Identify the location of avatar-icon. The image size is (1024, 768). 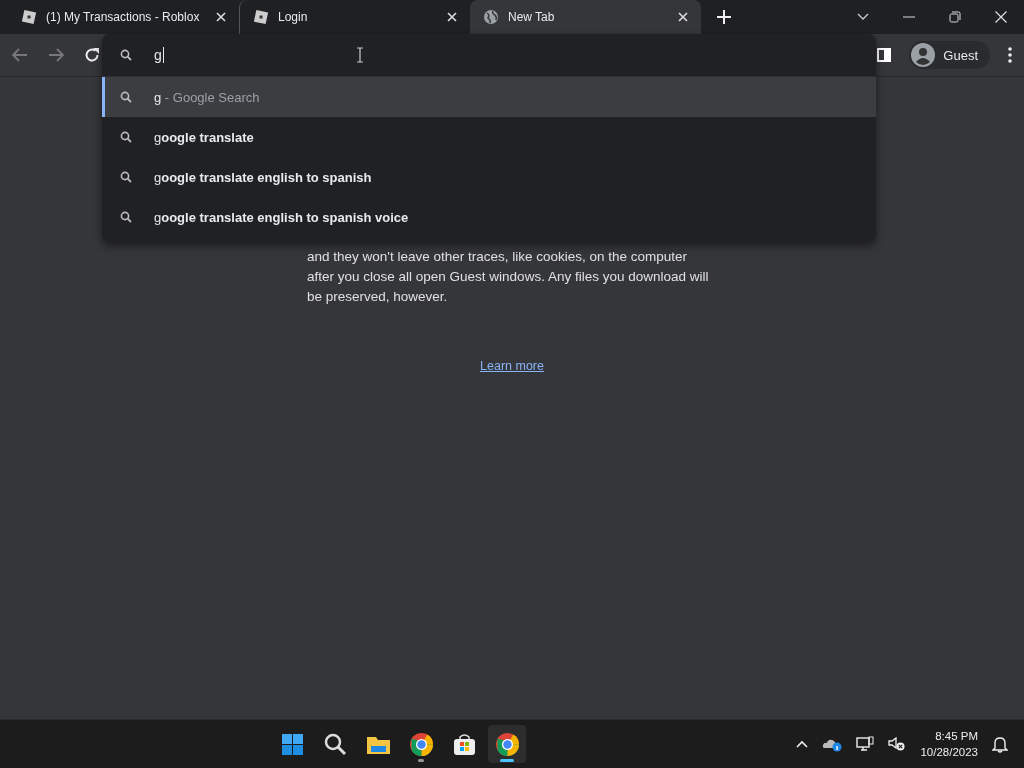
(923, 55).